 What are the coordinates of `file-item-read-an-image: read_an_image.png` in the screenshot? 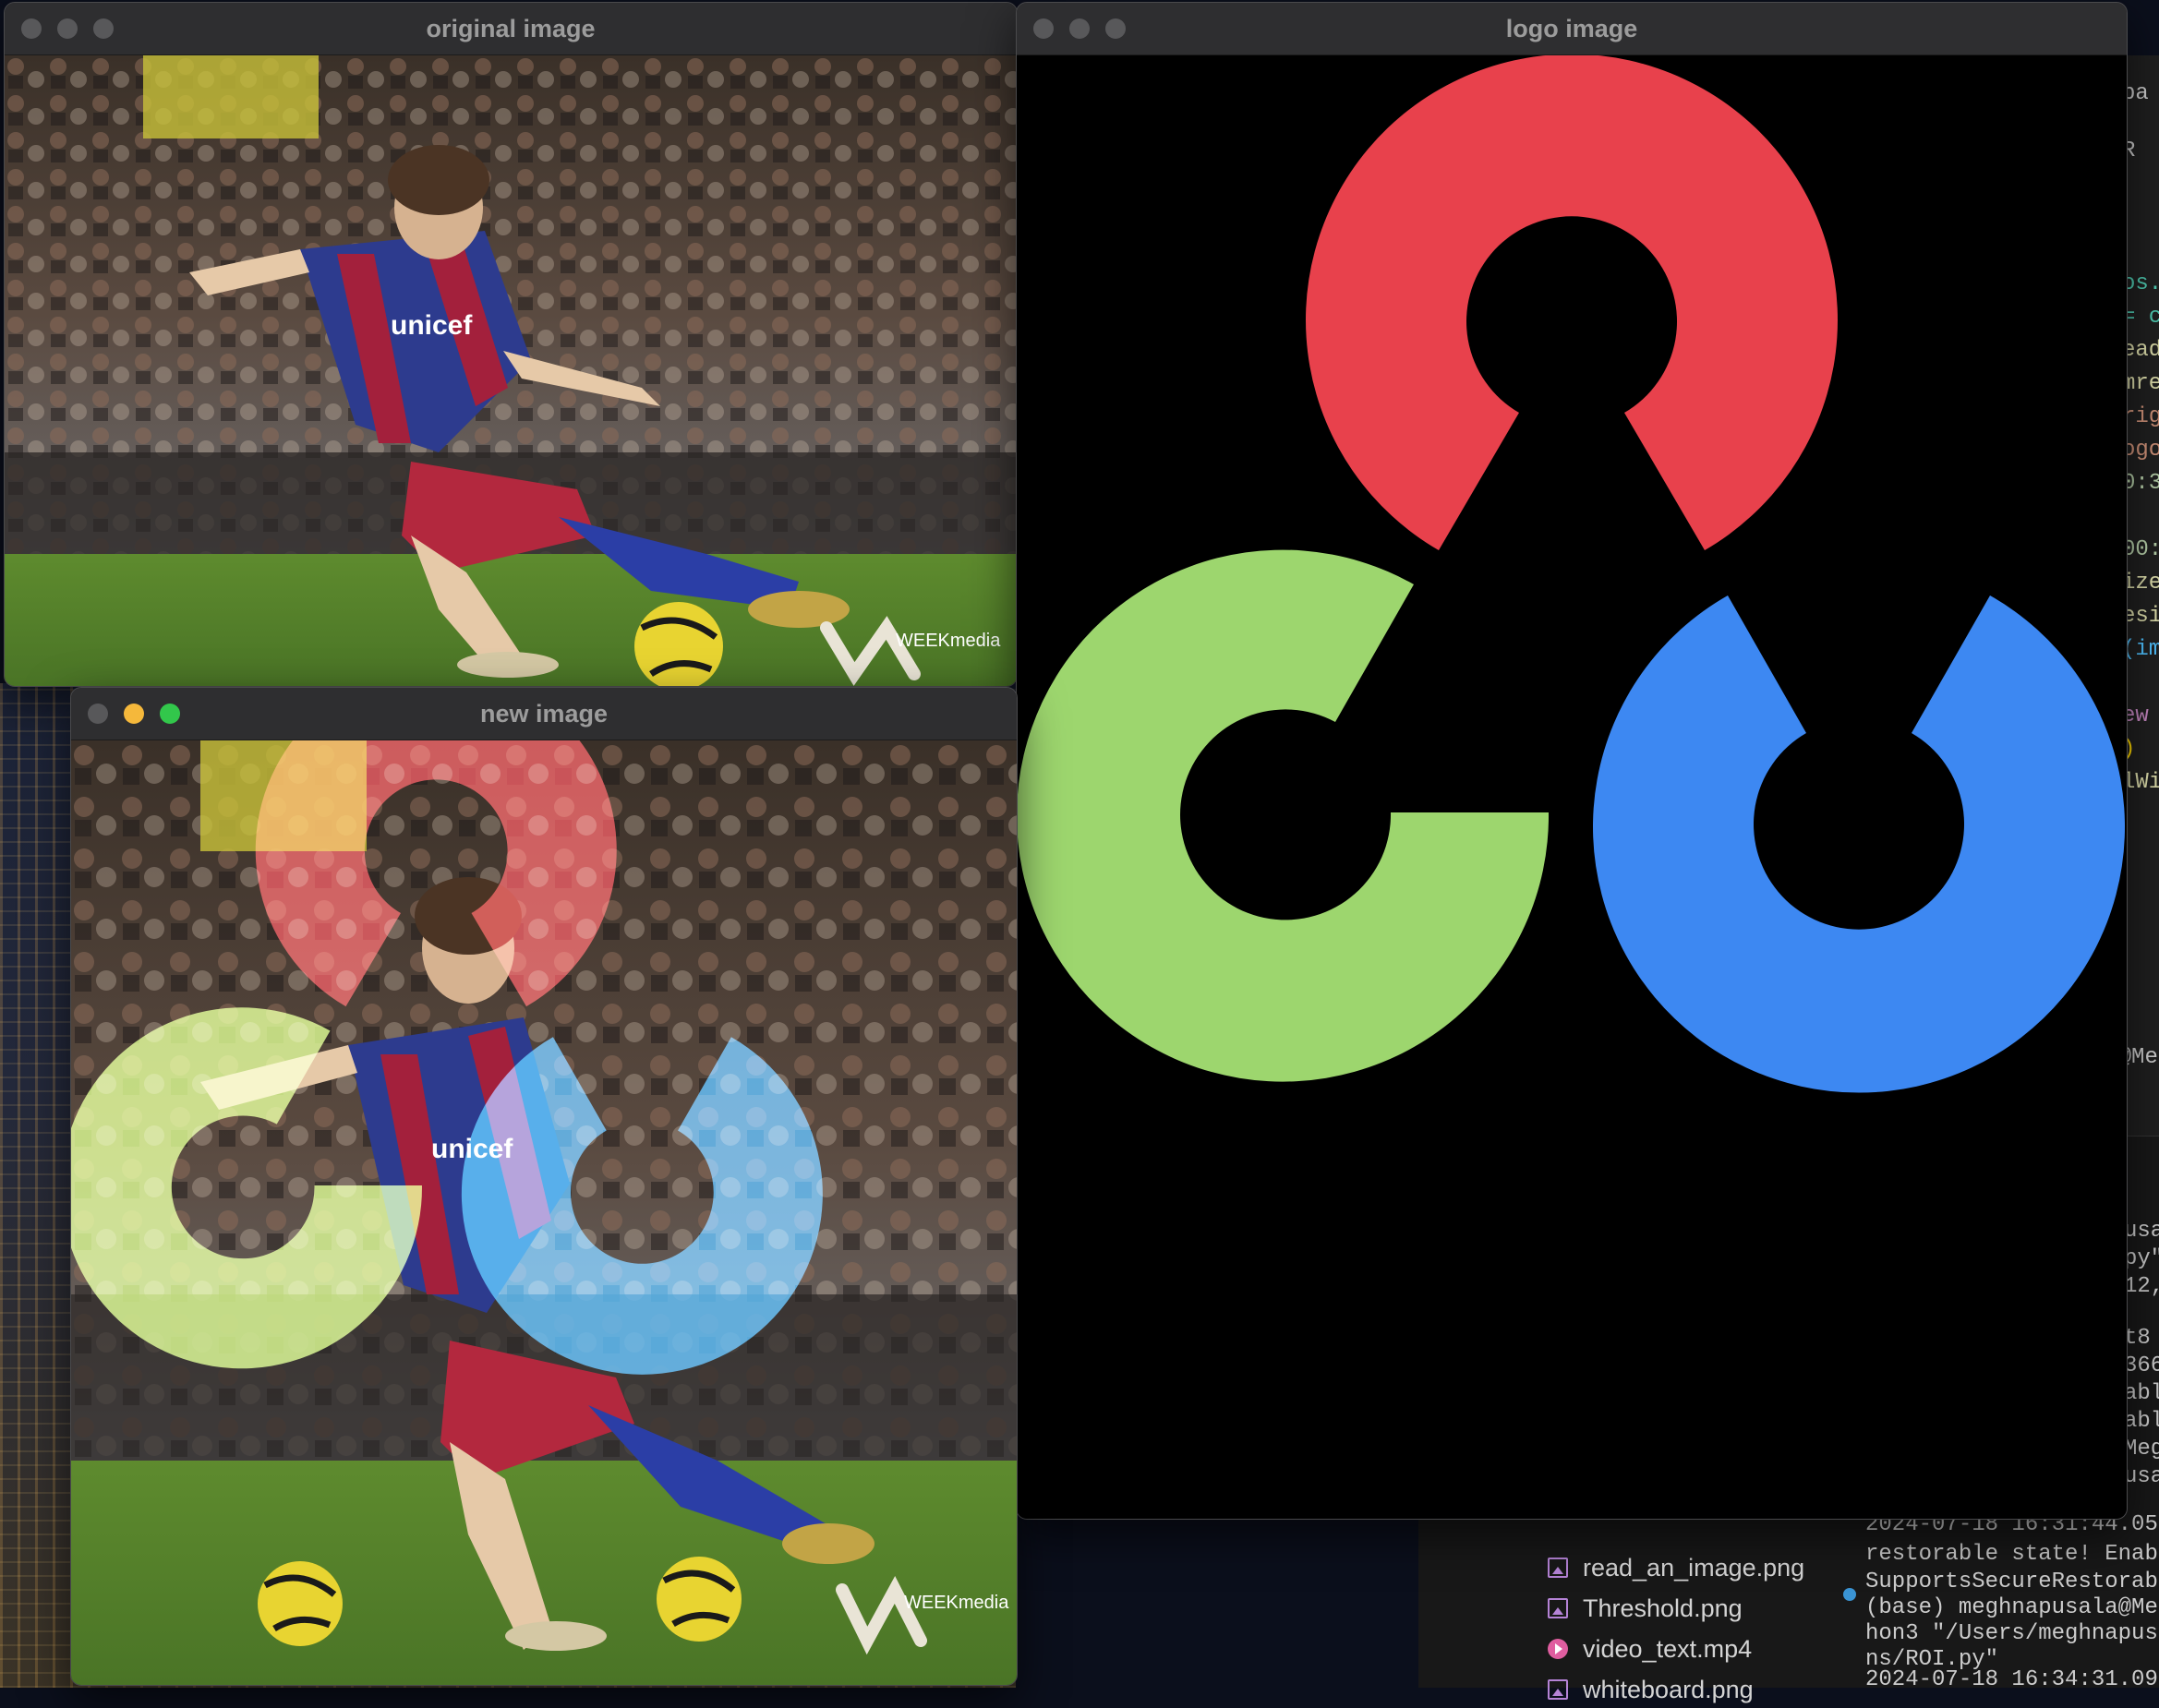 It's located at (1676, 1567).